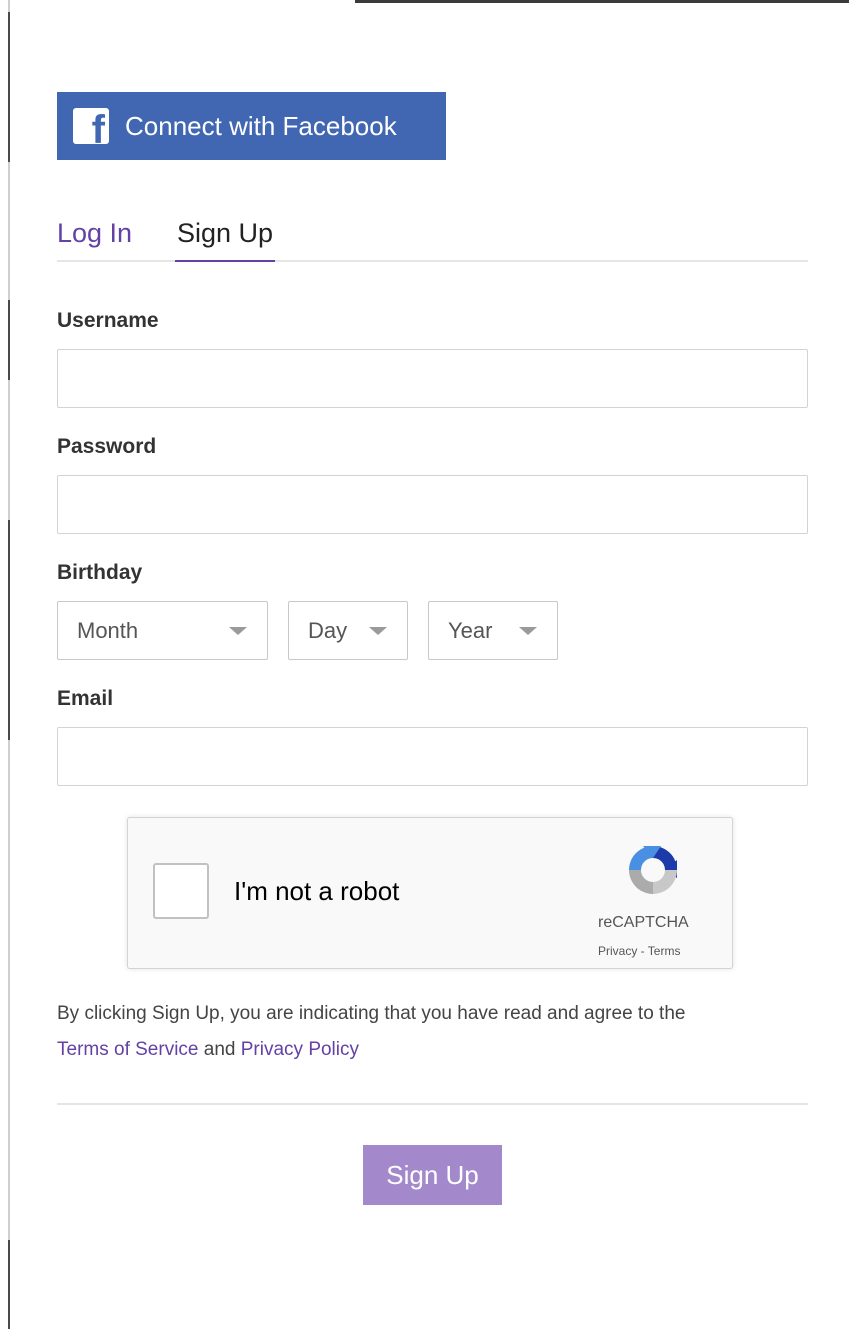 The width and height of the screenshot is (849, 1329). What do you see at coordinates (602, 1) in the screenshot?
I see `window-top-border` at bounding box center [602, 1].